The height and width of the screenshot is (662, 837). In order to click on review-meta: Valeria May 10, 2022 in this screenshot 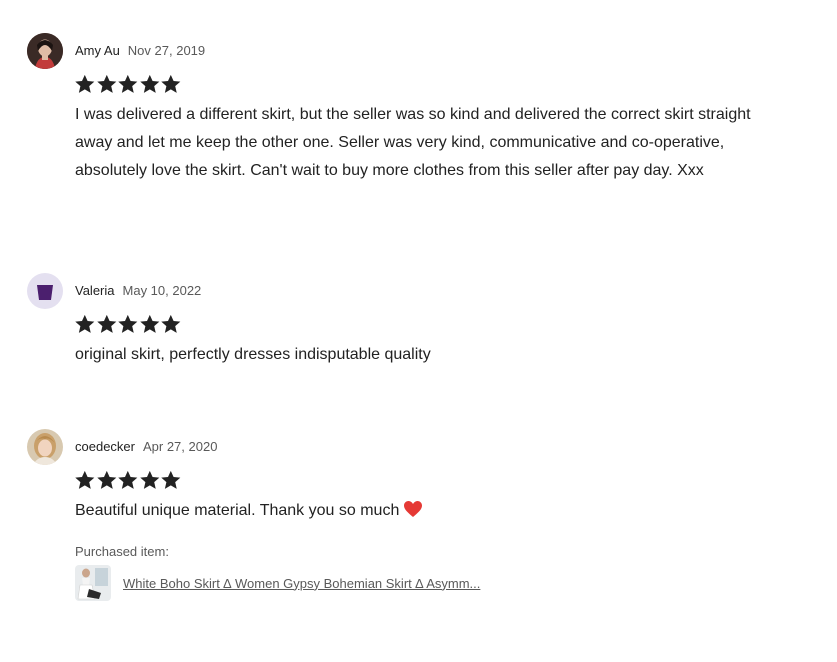, I will do `click(138, 291)`.